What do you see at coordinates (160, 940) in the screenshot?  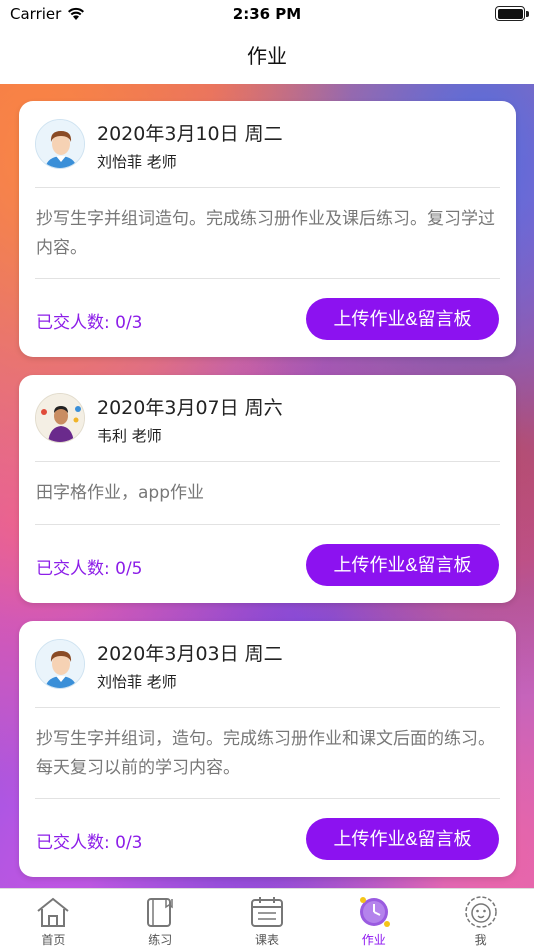 I see `tab-label: 练习` at bounding box center [160, 940].